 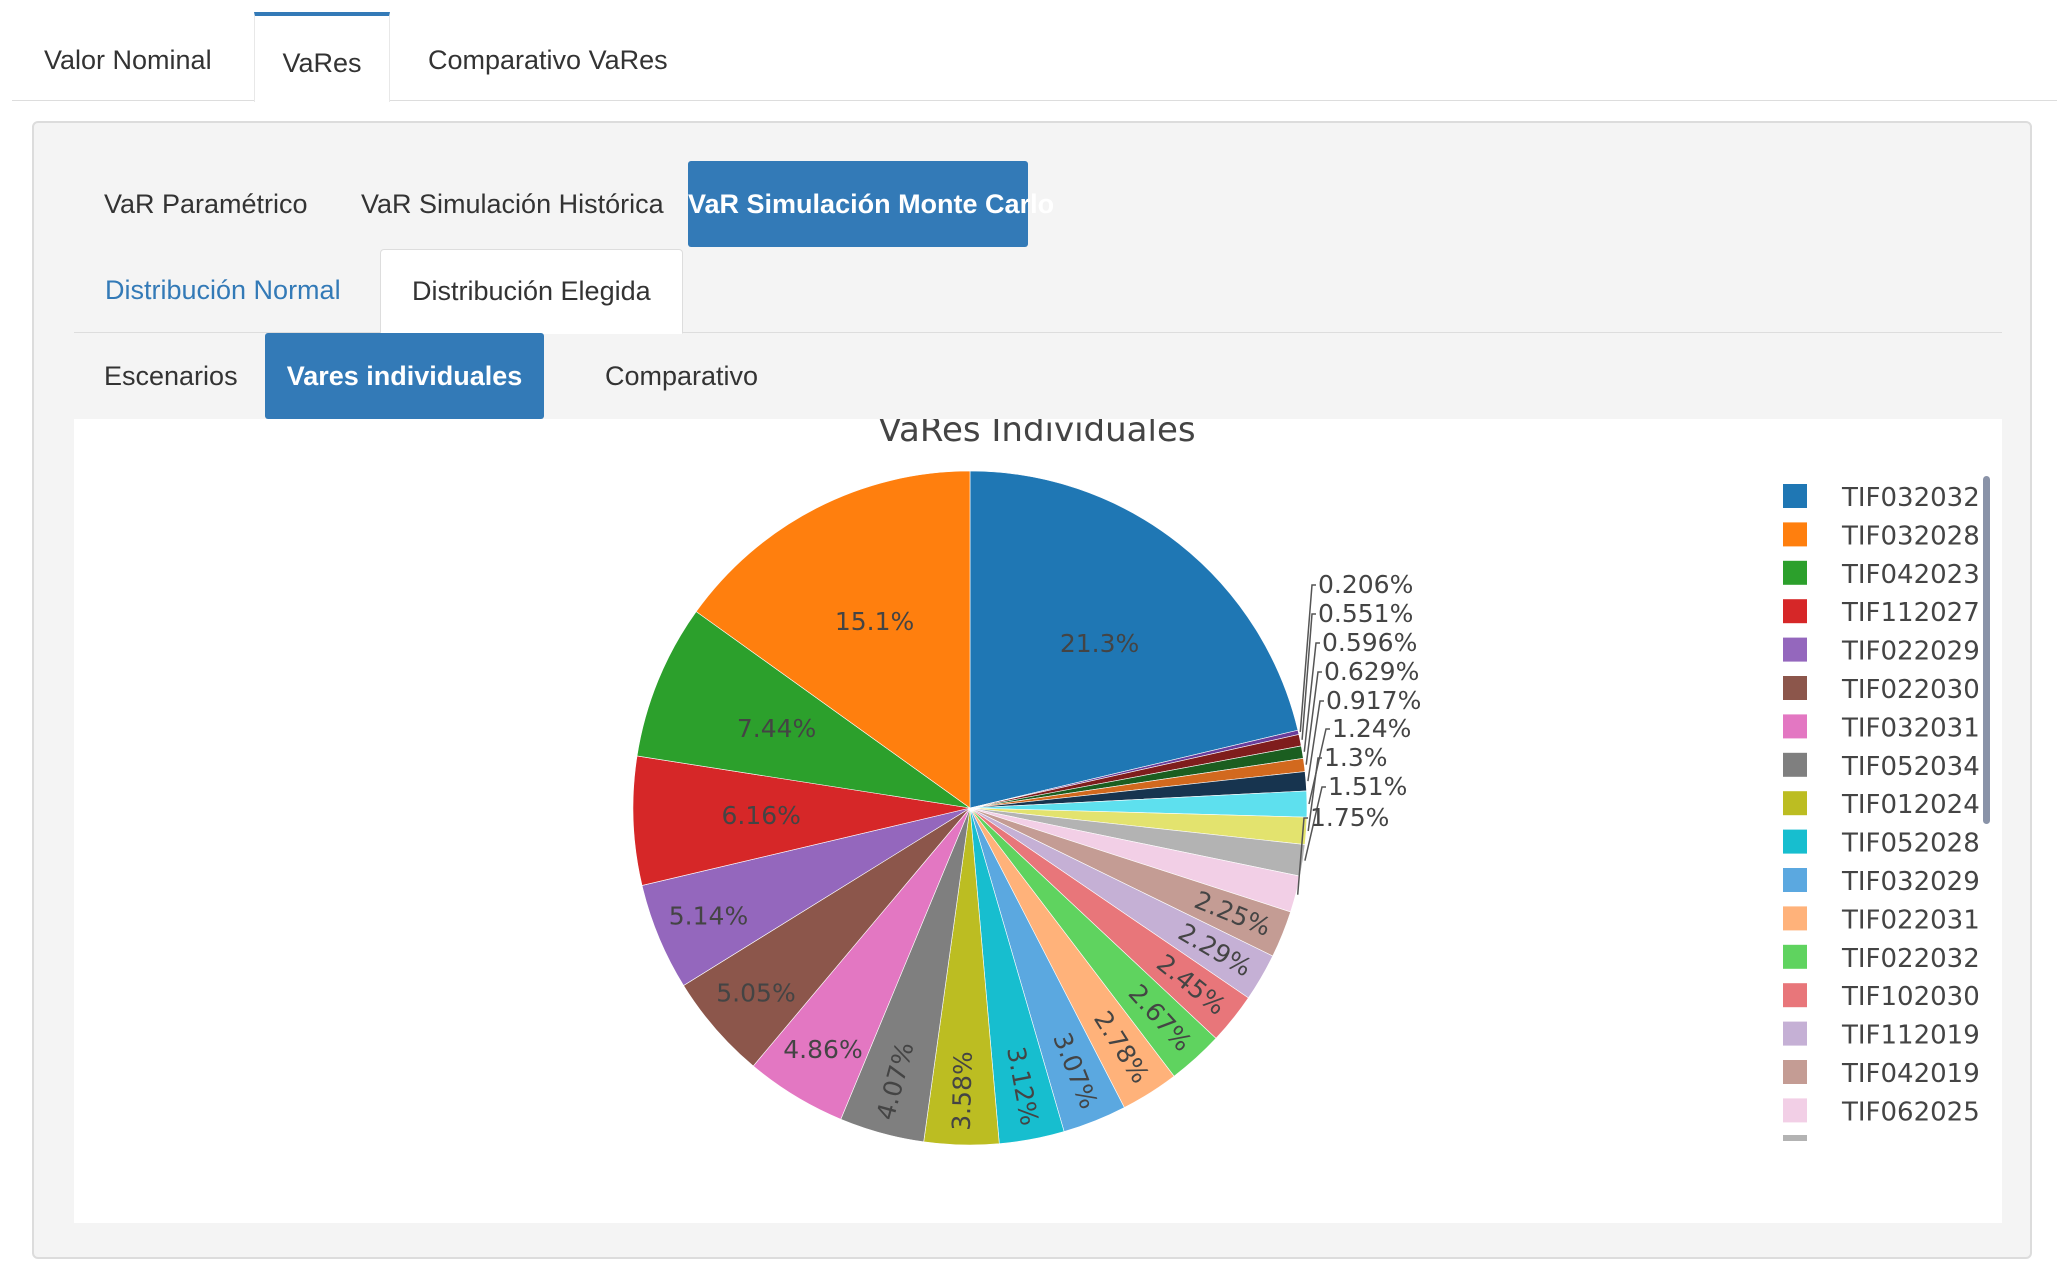 What do you see at coordinates (1356, 757) in the screenshot?
I see `slice-label: 1.3%` at bounding box center [1356, 757].